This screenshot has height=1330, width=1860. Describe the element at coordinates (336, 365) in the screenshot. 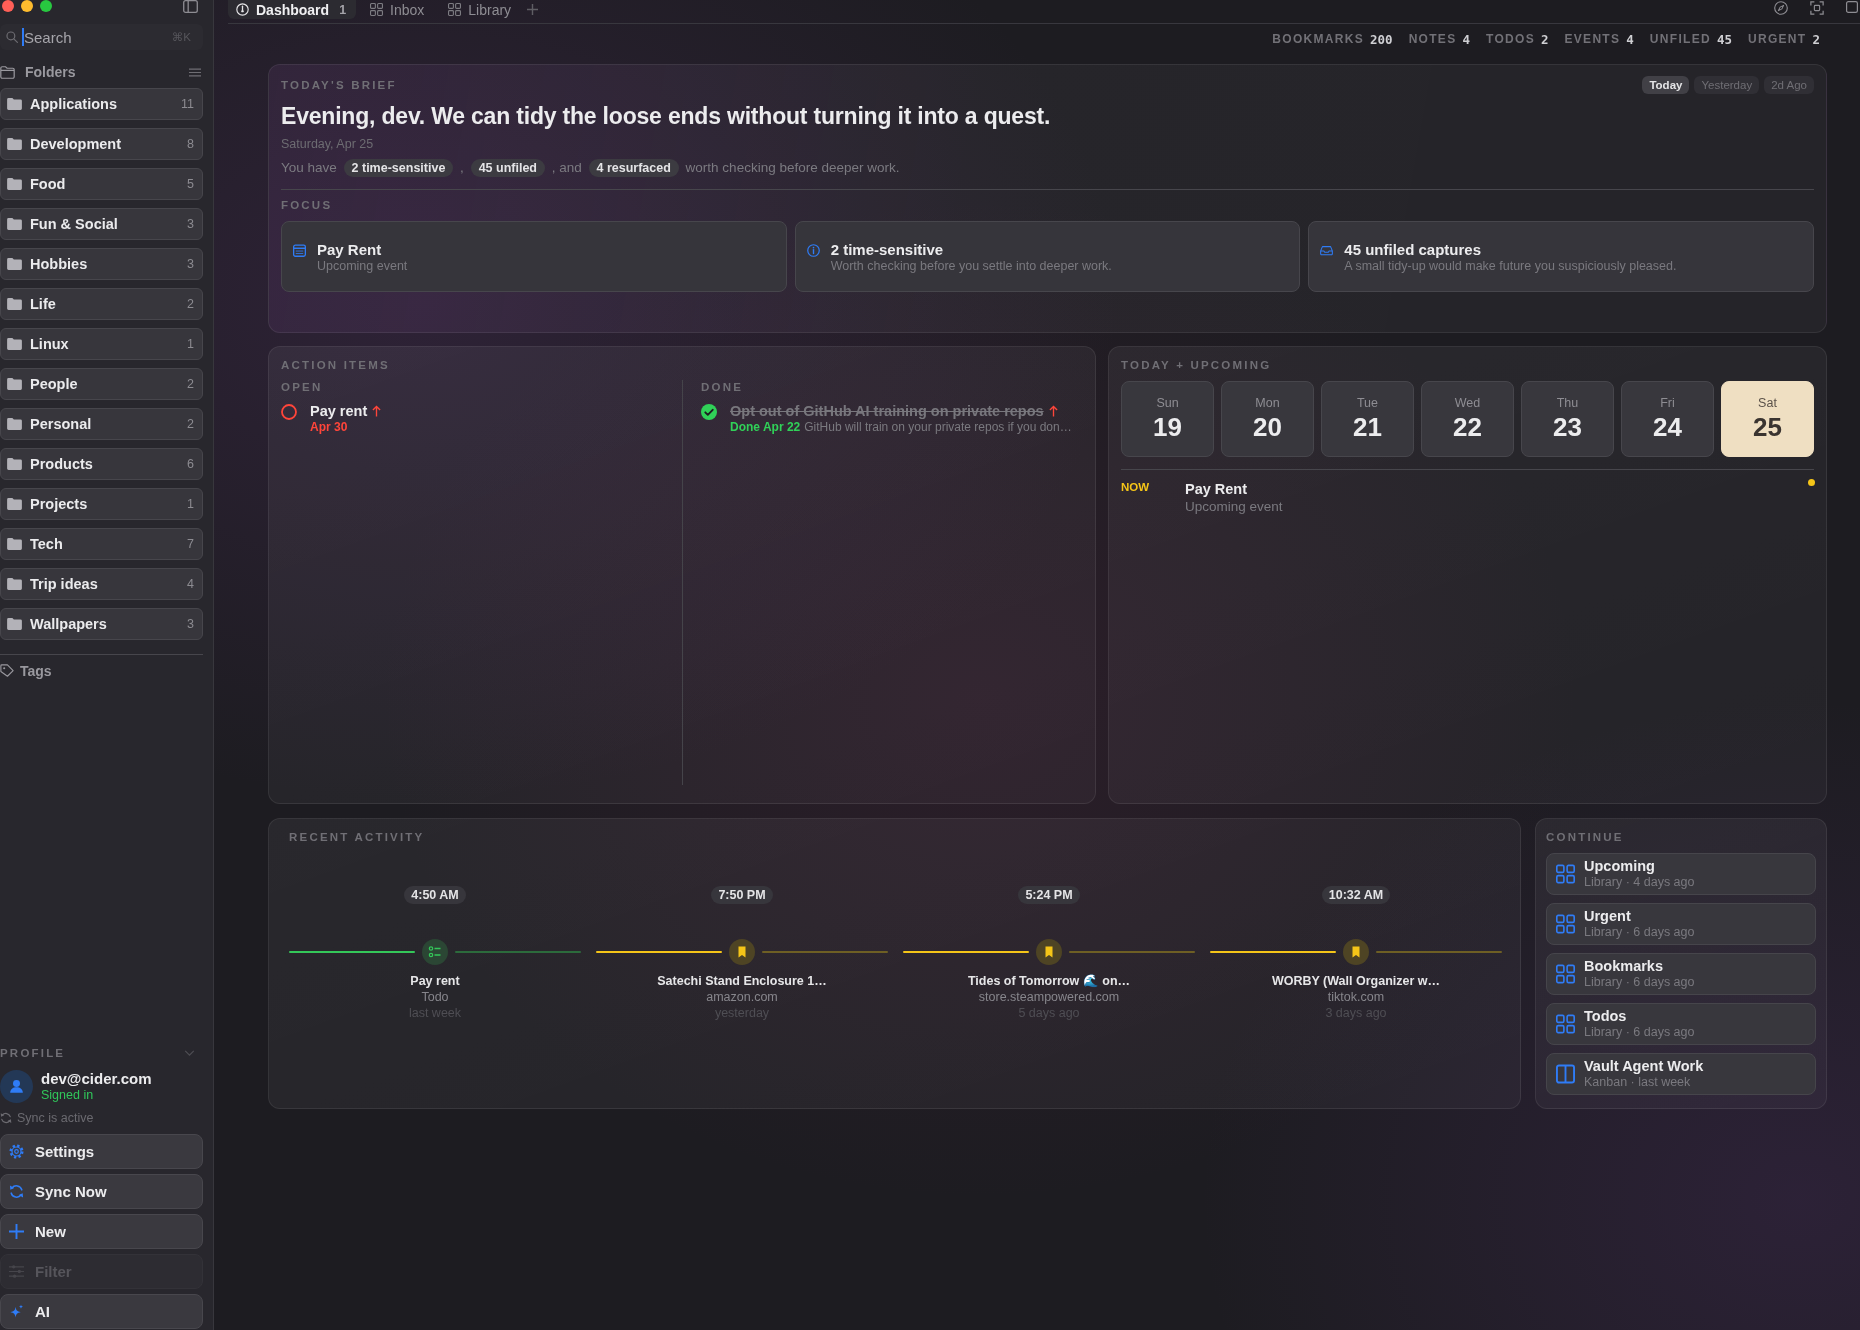

I see `section-heading: ACTION ITEMS` at that location.